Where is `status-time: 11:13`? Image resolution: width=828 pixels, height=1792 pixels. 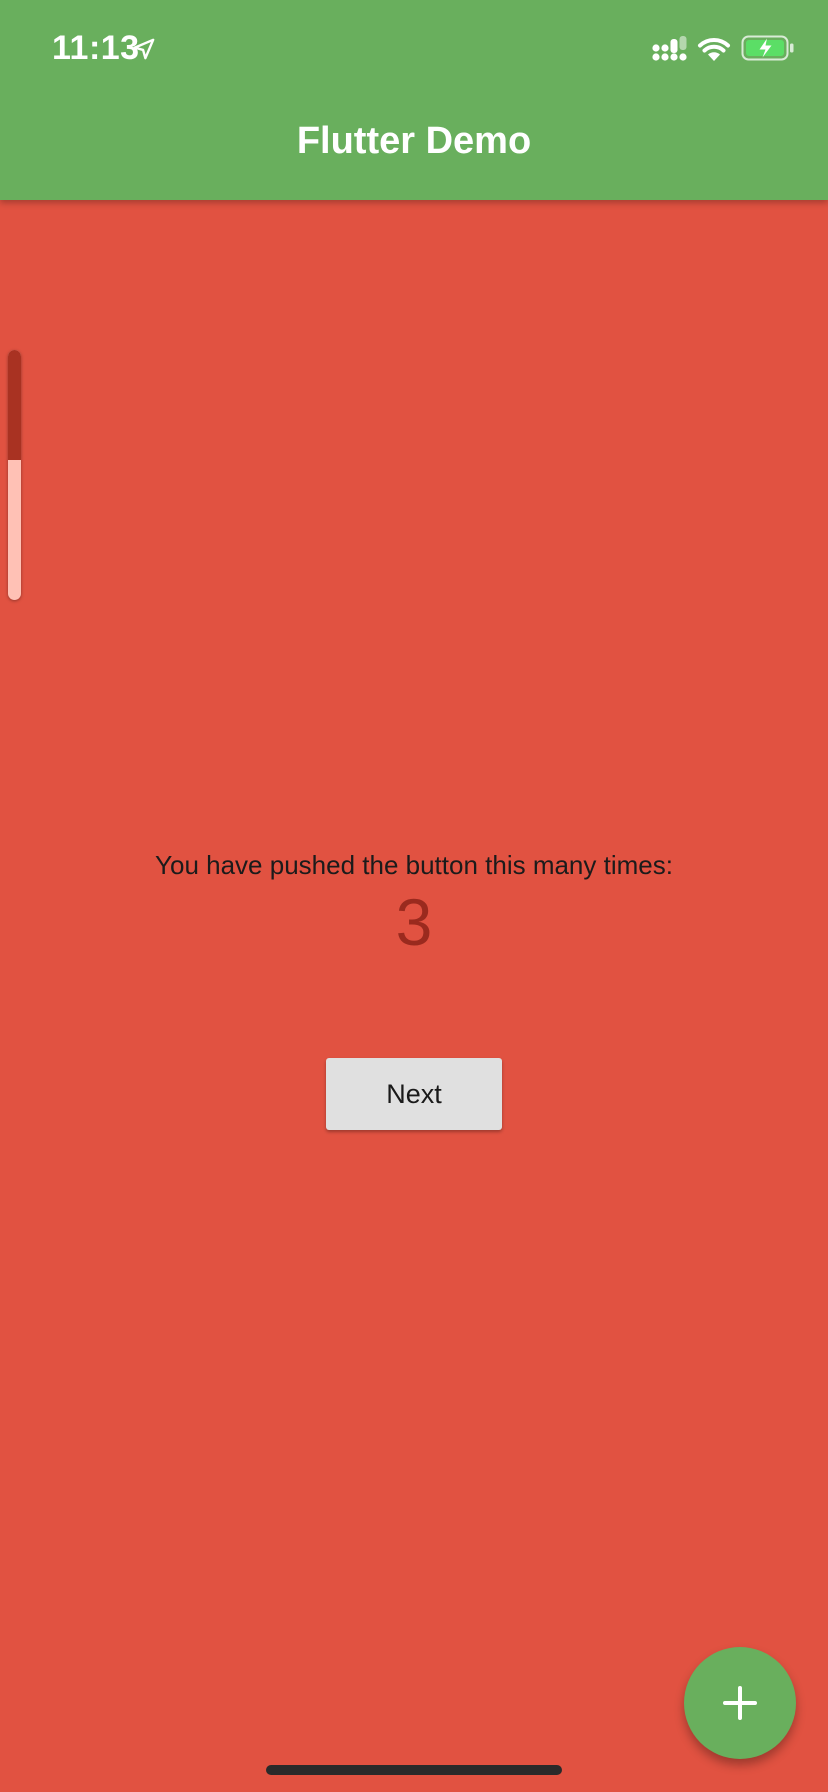
status-time: 11:13 is located at coordinates (96, 48).